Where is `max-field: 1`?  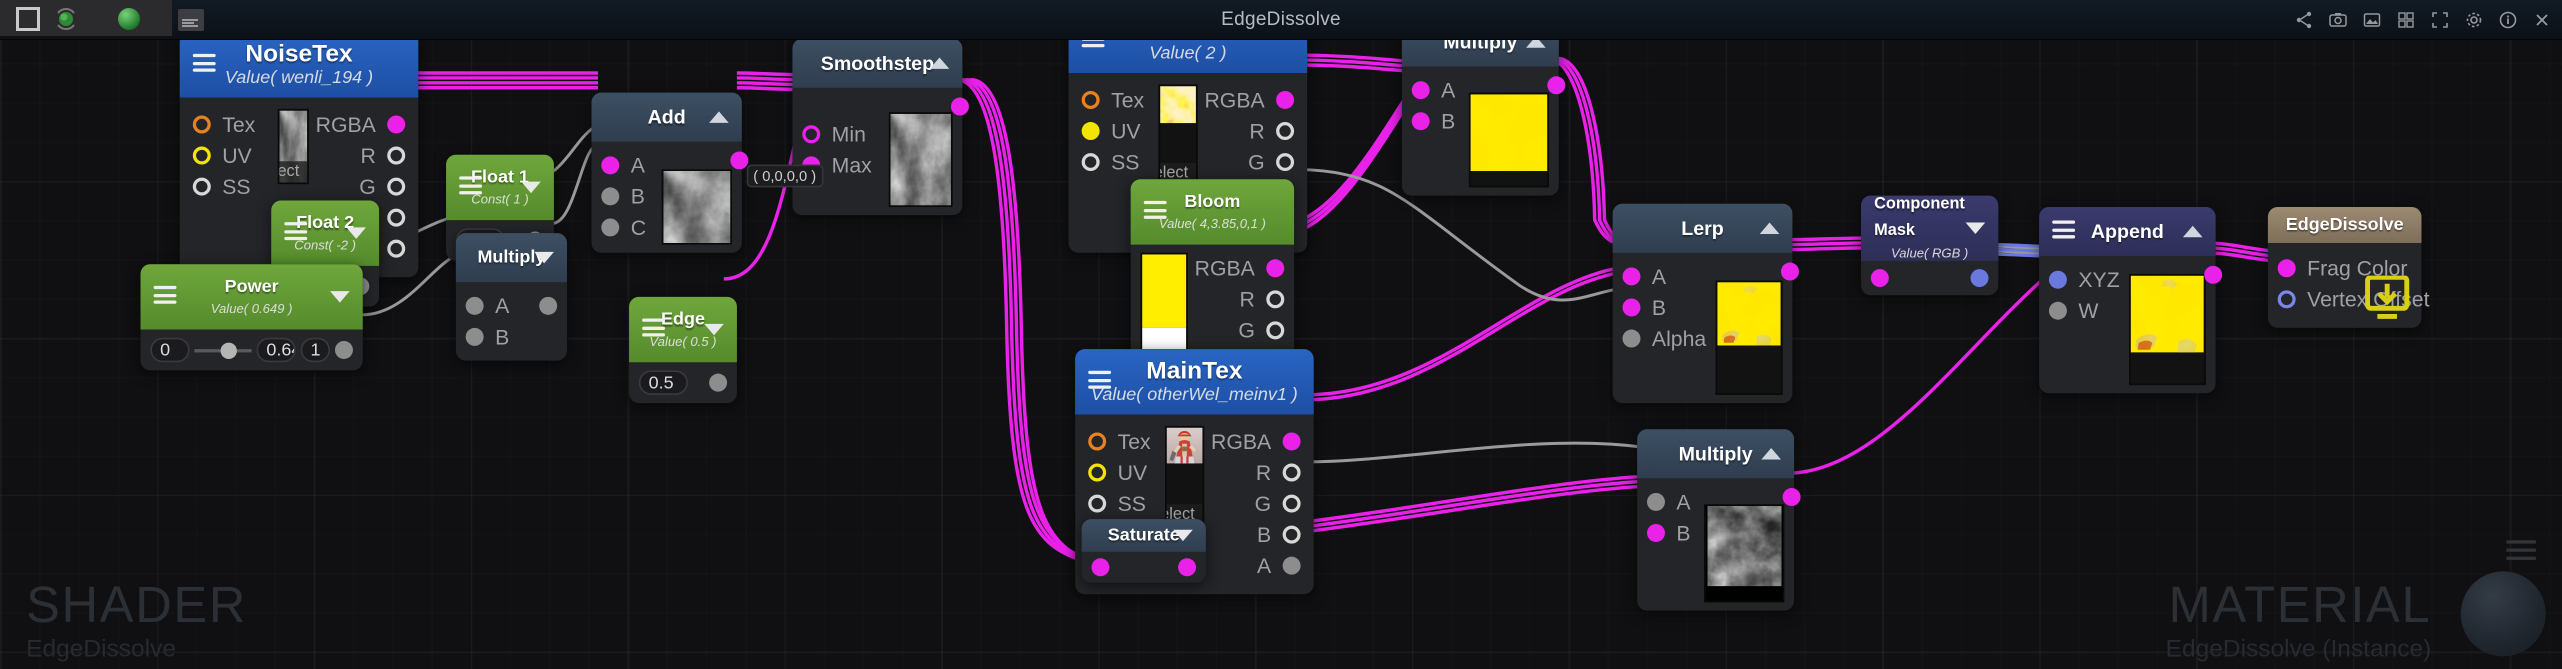 max-field: 1 is located at coordinates (315, 350).